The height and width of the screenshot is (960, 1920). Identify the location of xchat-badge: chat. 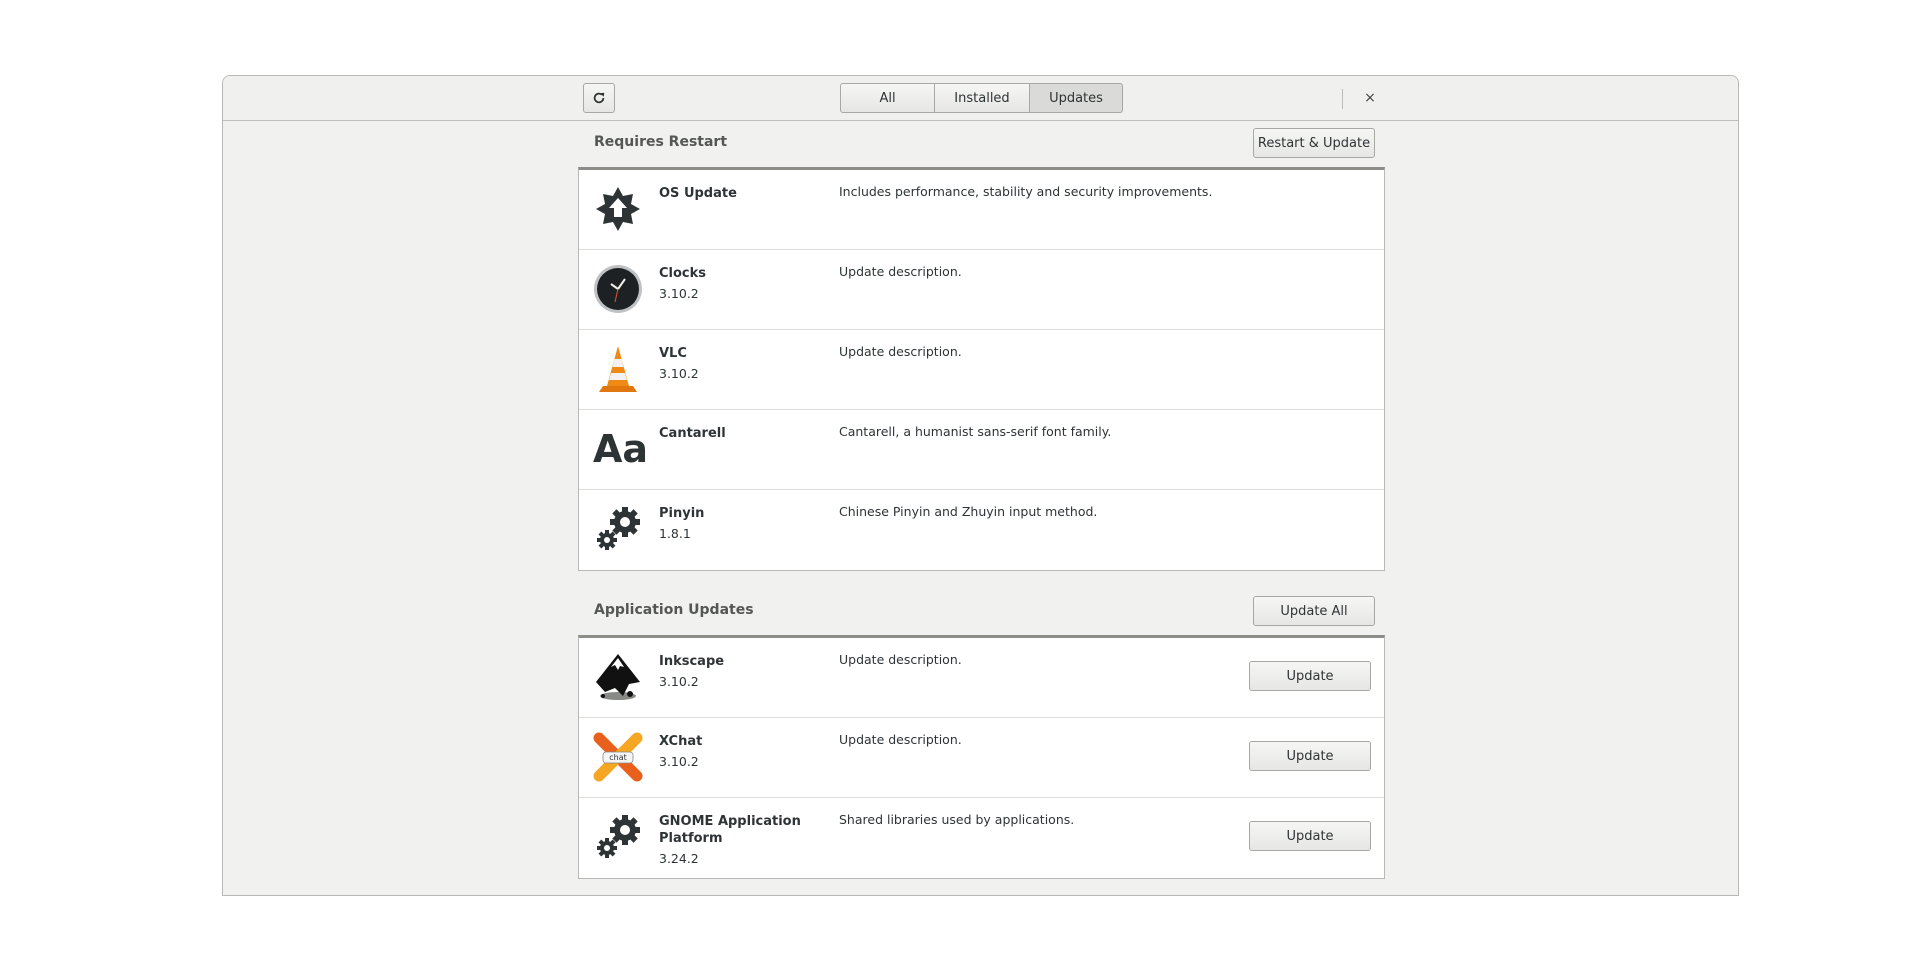
(618, 757).